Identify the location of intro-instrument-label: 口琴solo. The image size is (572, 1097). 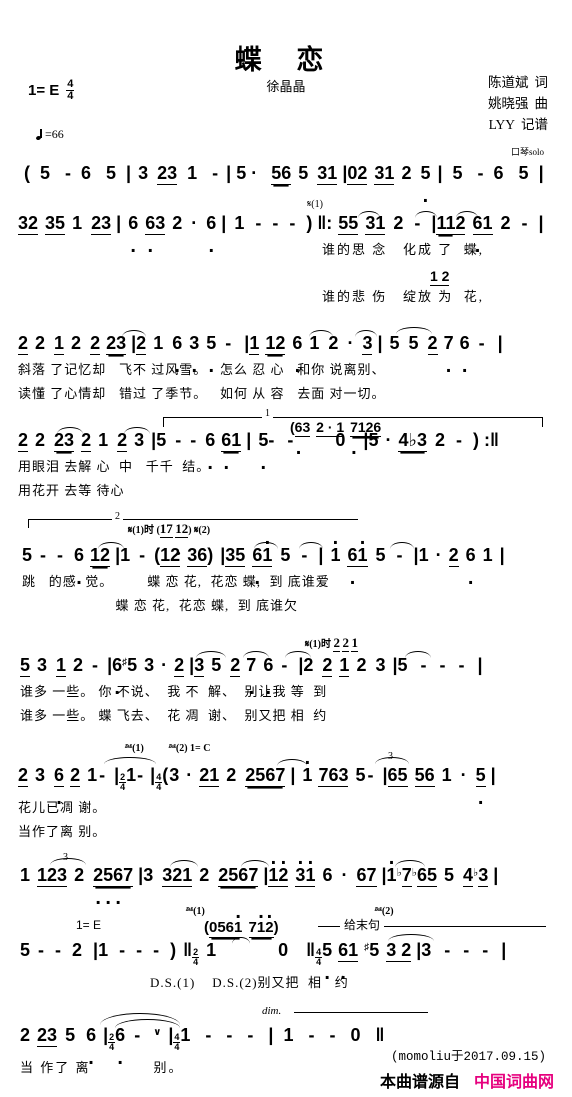
(527, 152).